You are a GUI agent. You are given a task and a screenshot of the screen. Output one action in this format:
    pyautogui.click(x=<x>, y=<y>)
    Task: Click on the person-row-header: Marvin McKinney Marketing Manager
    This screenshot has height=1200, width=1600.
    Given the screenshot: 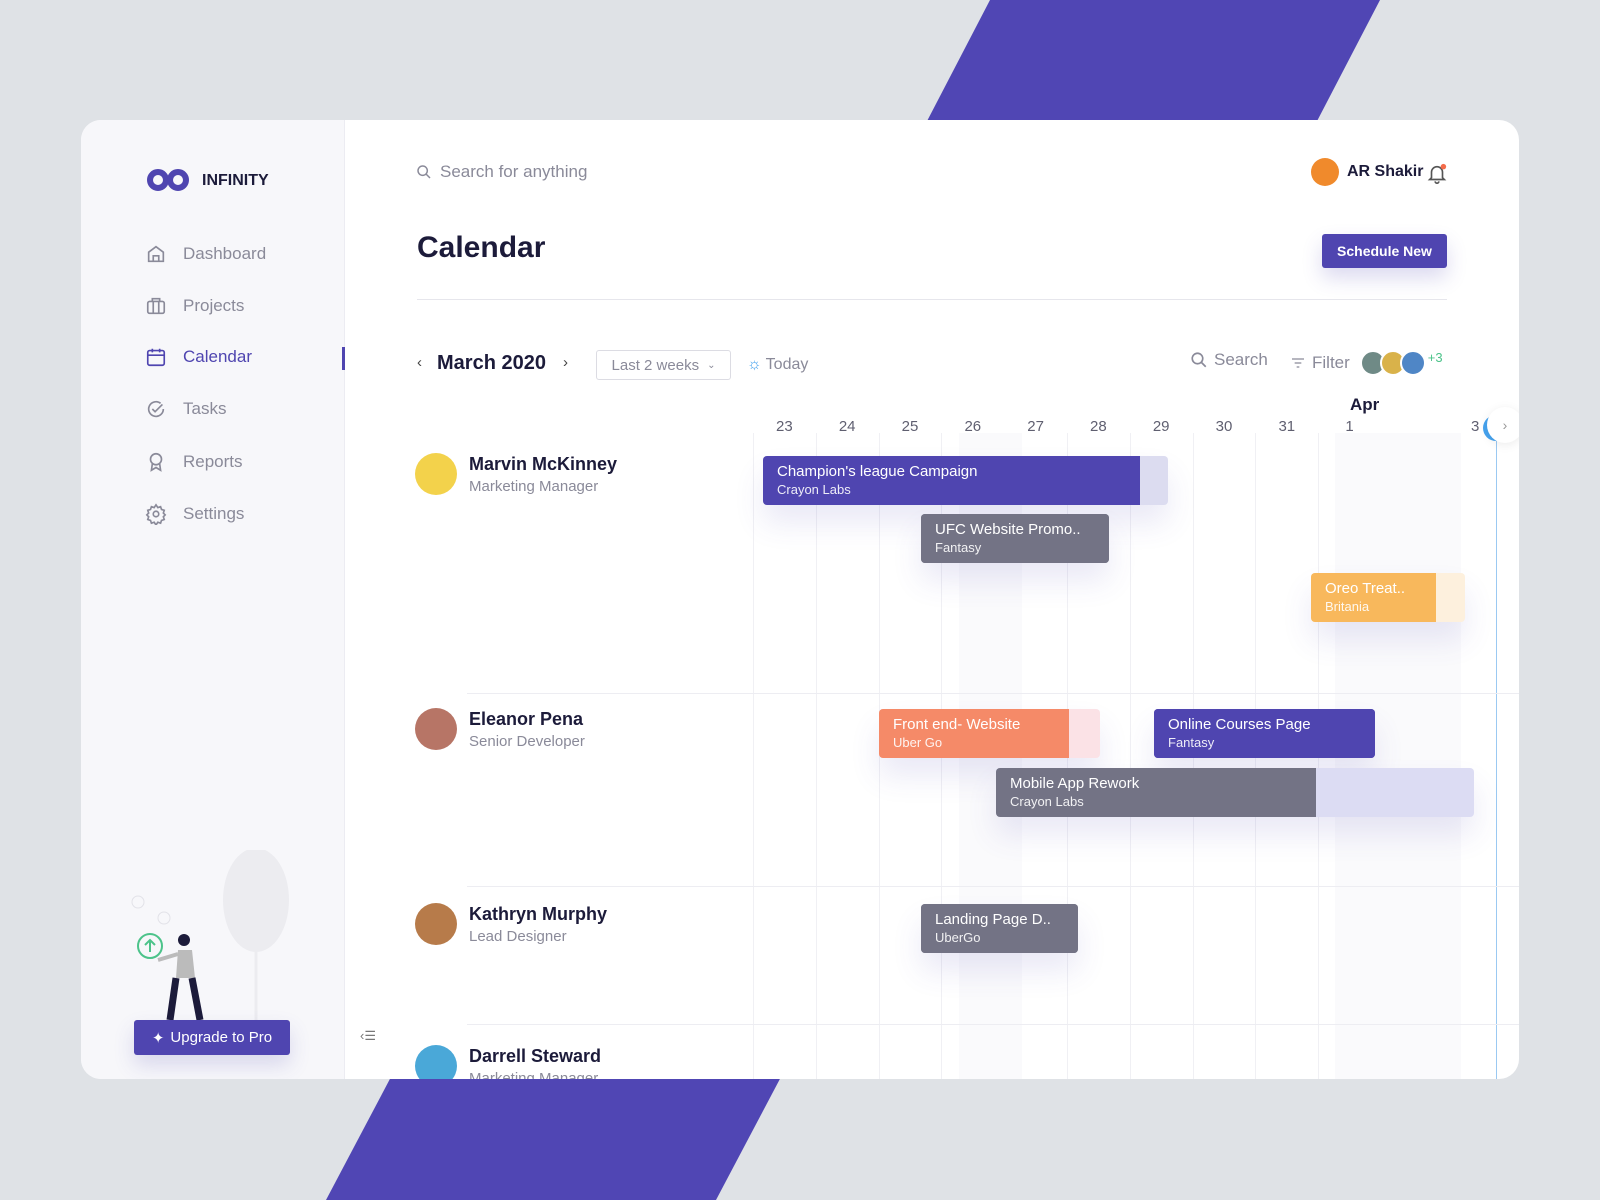 What is the action you would take?
    pyautogui.click(x=516, y=474)
    